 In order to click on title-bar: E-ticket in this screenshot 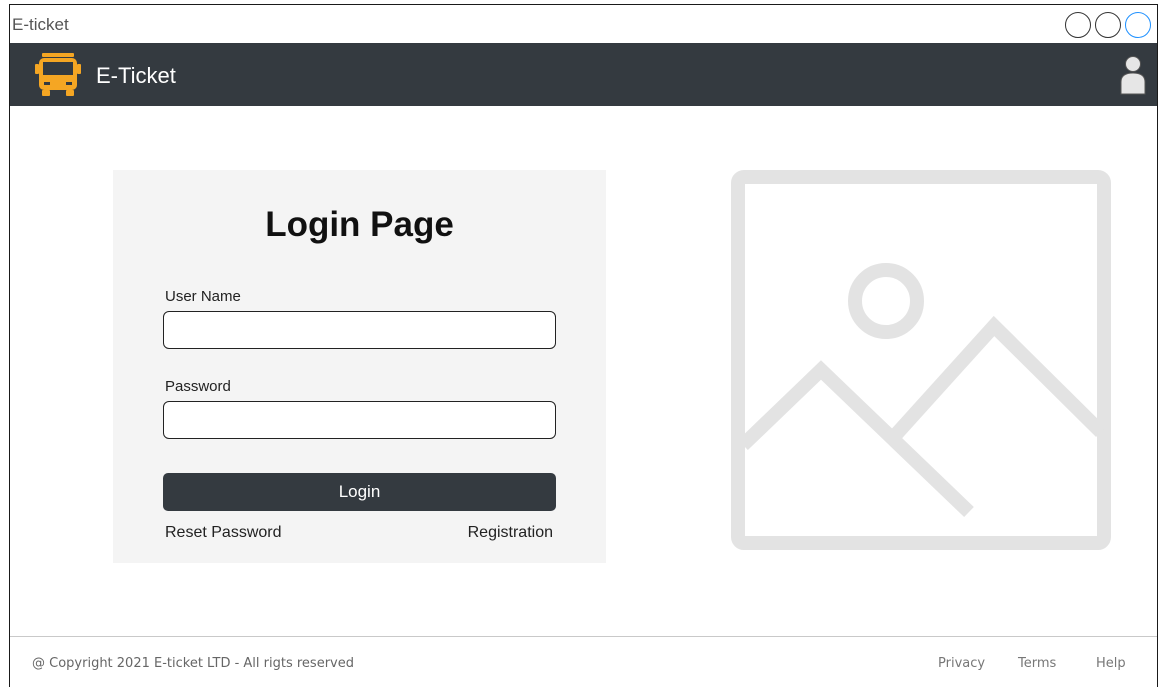, I will do `click(583, 24)`.